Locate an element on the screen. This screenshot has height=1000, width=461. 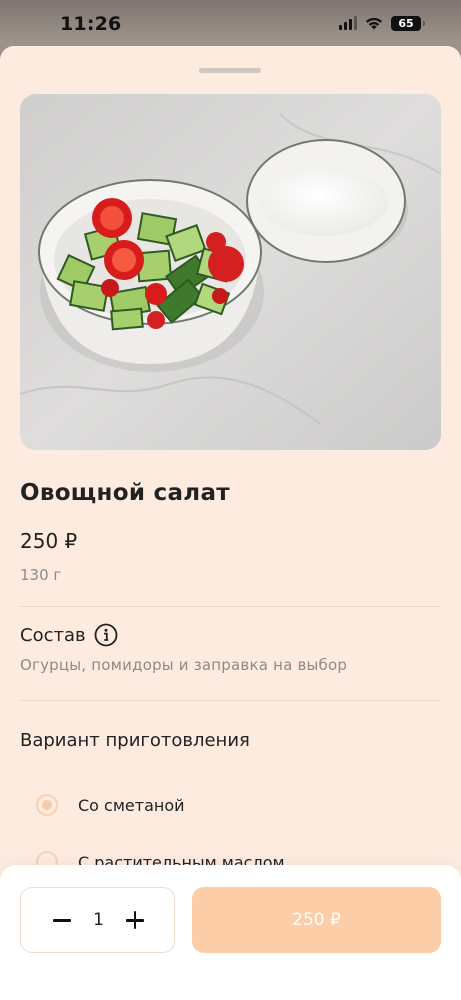
info-icon is located at coordinates (106, 635).